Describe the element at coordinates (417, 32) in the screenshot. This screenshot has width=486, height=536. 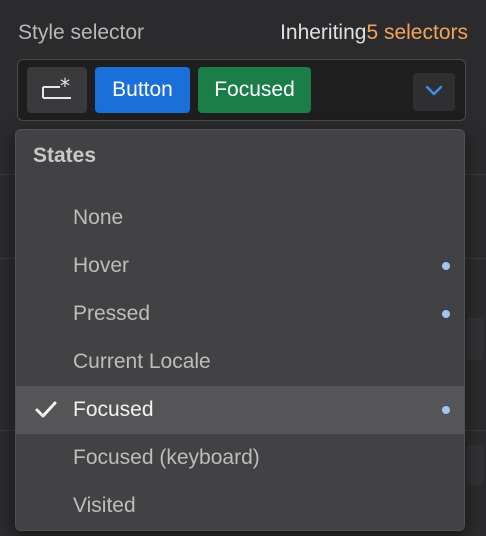
I see `inheriting-count: 5 selectors` at that location.